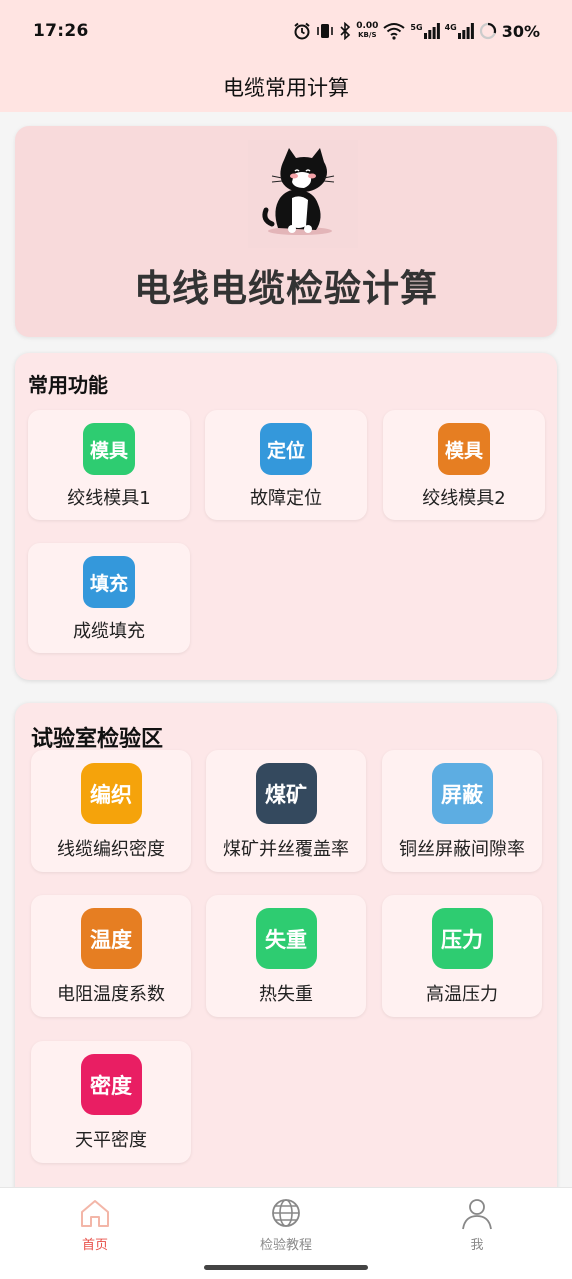  I want to click on card-balance-density: 密度 天平密度, so click(111, 1102).